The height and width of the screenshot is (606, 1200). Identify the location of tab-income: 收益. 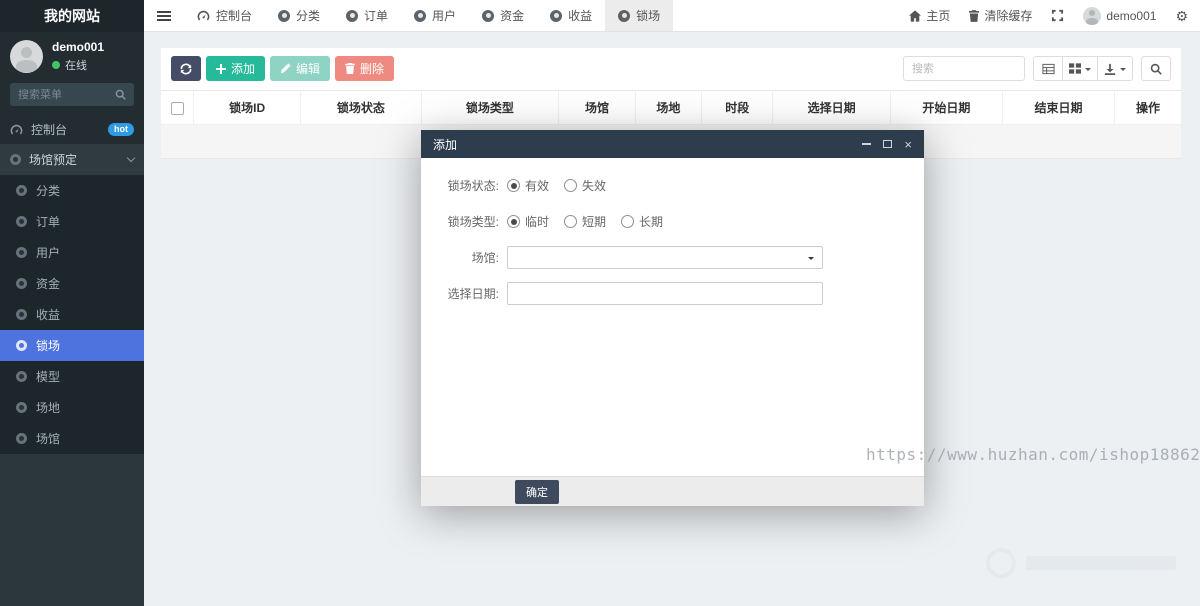
(571, 15).